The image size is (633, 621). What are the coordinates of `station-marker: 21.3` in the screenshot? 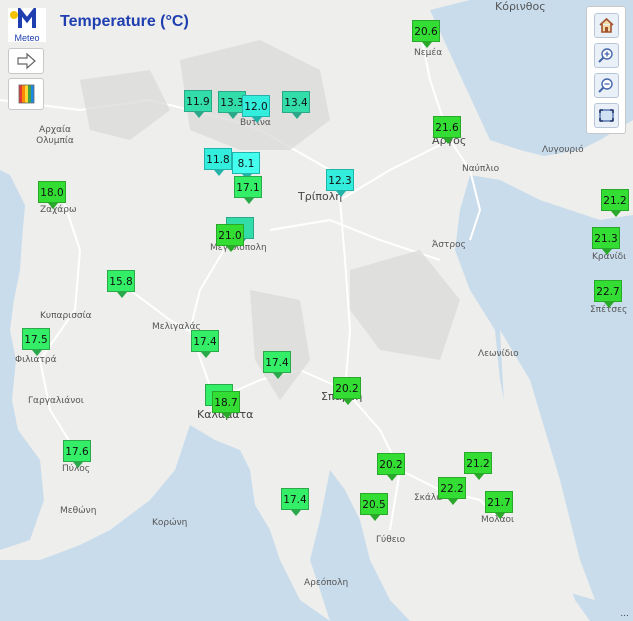 It's located at (606, 241).